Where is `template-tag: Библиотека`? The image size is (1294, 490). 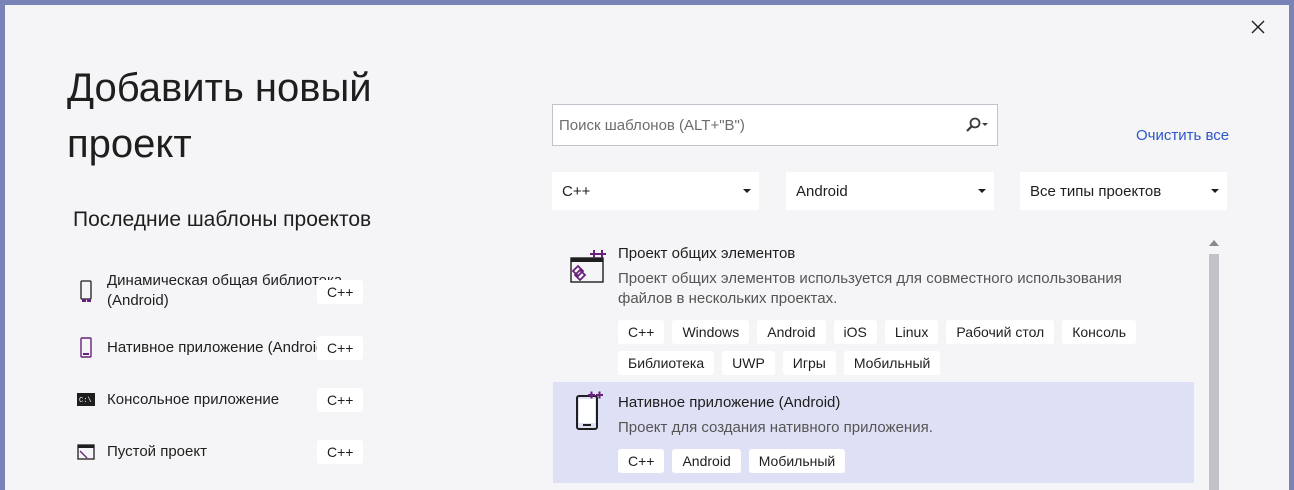 template-tag: Библиотека is located at coordinates (666, 363).